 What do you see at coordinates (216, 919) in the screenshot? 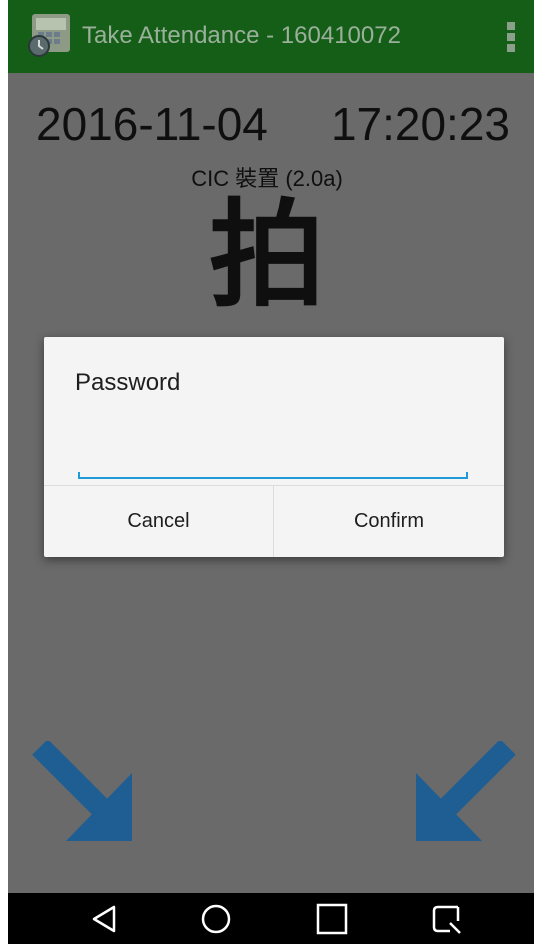
I see `home-icon` at bounding box center [216, 919].